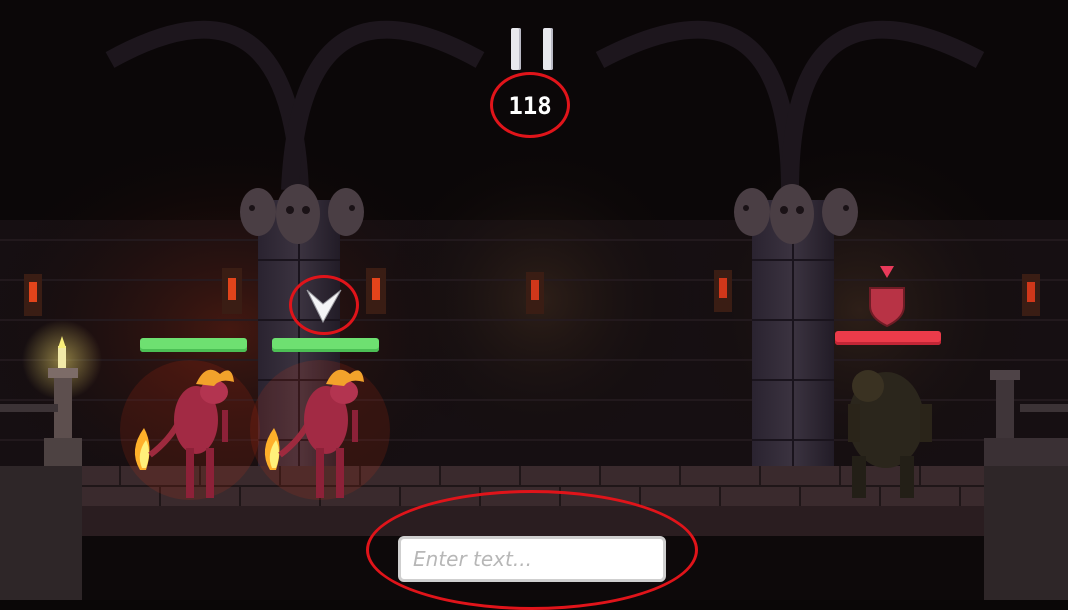 The width and height of the screenshot is (1068, 610). Describe the element at coordinates (324, 305) in the screenshot. I see `selection-highlight-ring` at that location.